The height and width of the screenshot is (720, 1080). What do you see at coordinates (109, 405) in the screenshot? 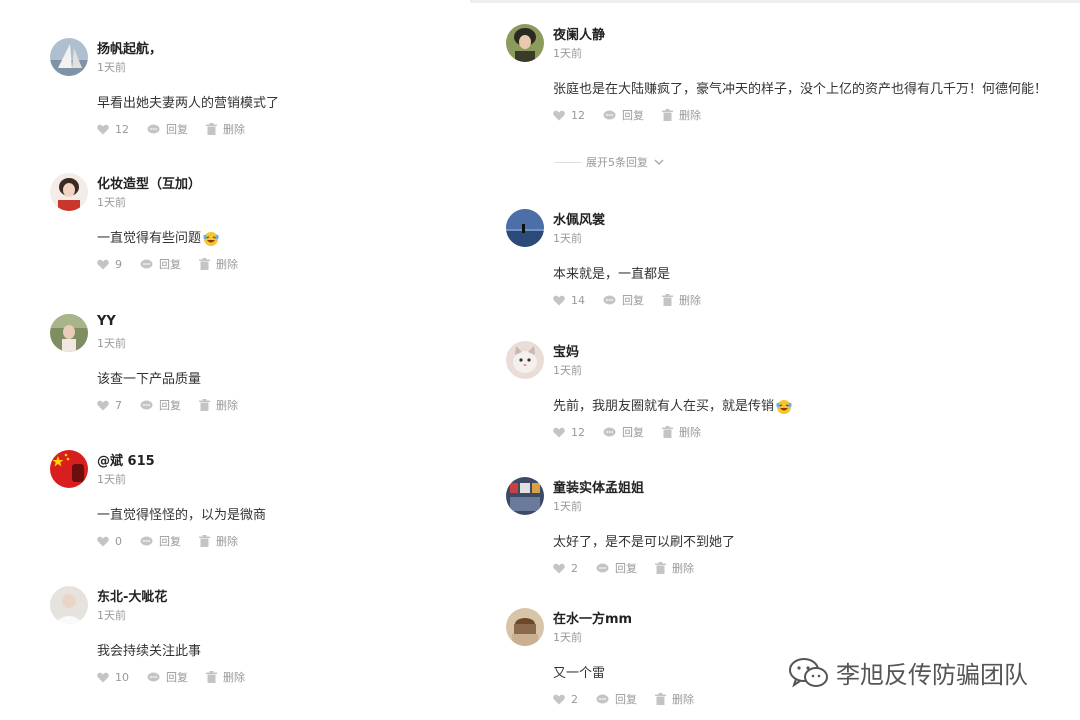
I see `like-button: 7` at bounding box center [109, 405].